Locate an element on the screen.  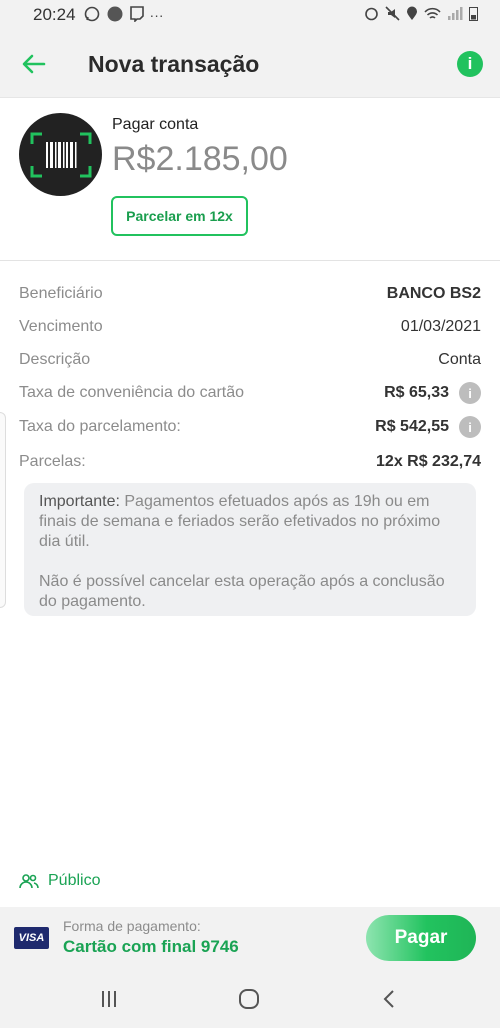
detail-key: Parcelas: is located at coordinates (52, 461).